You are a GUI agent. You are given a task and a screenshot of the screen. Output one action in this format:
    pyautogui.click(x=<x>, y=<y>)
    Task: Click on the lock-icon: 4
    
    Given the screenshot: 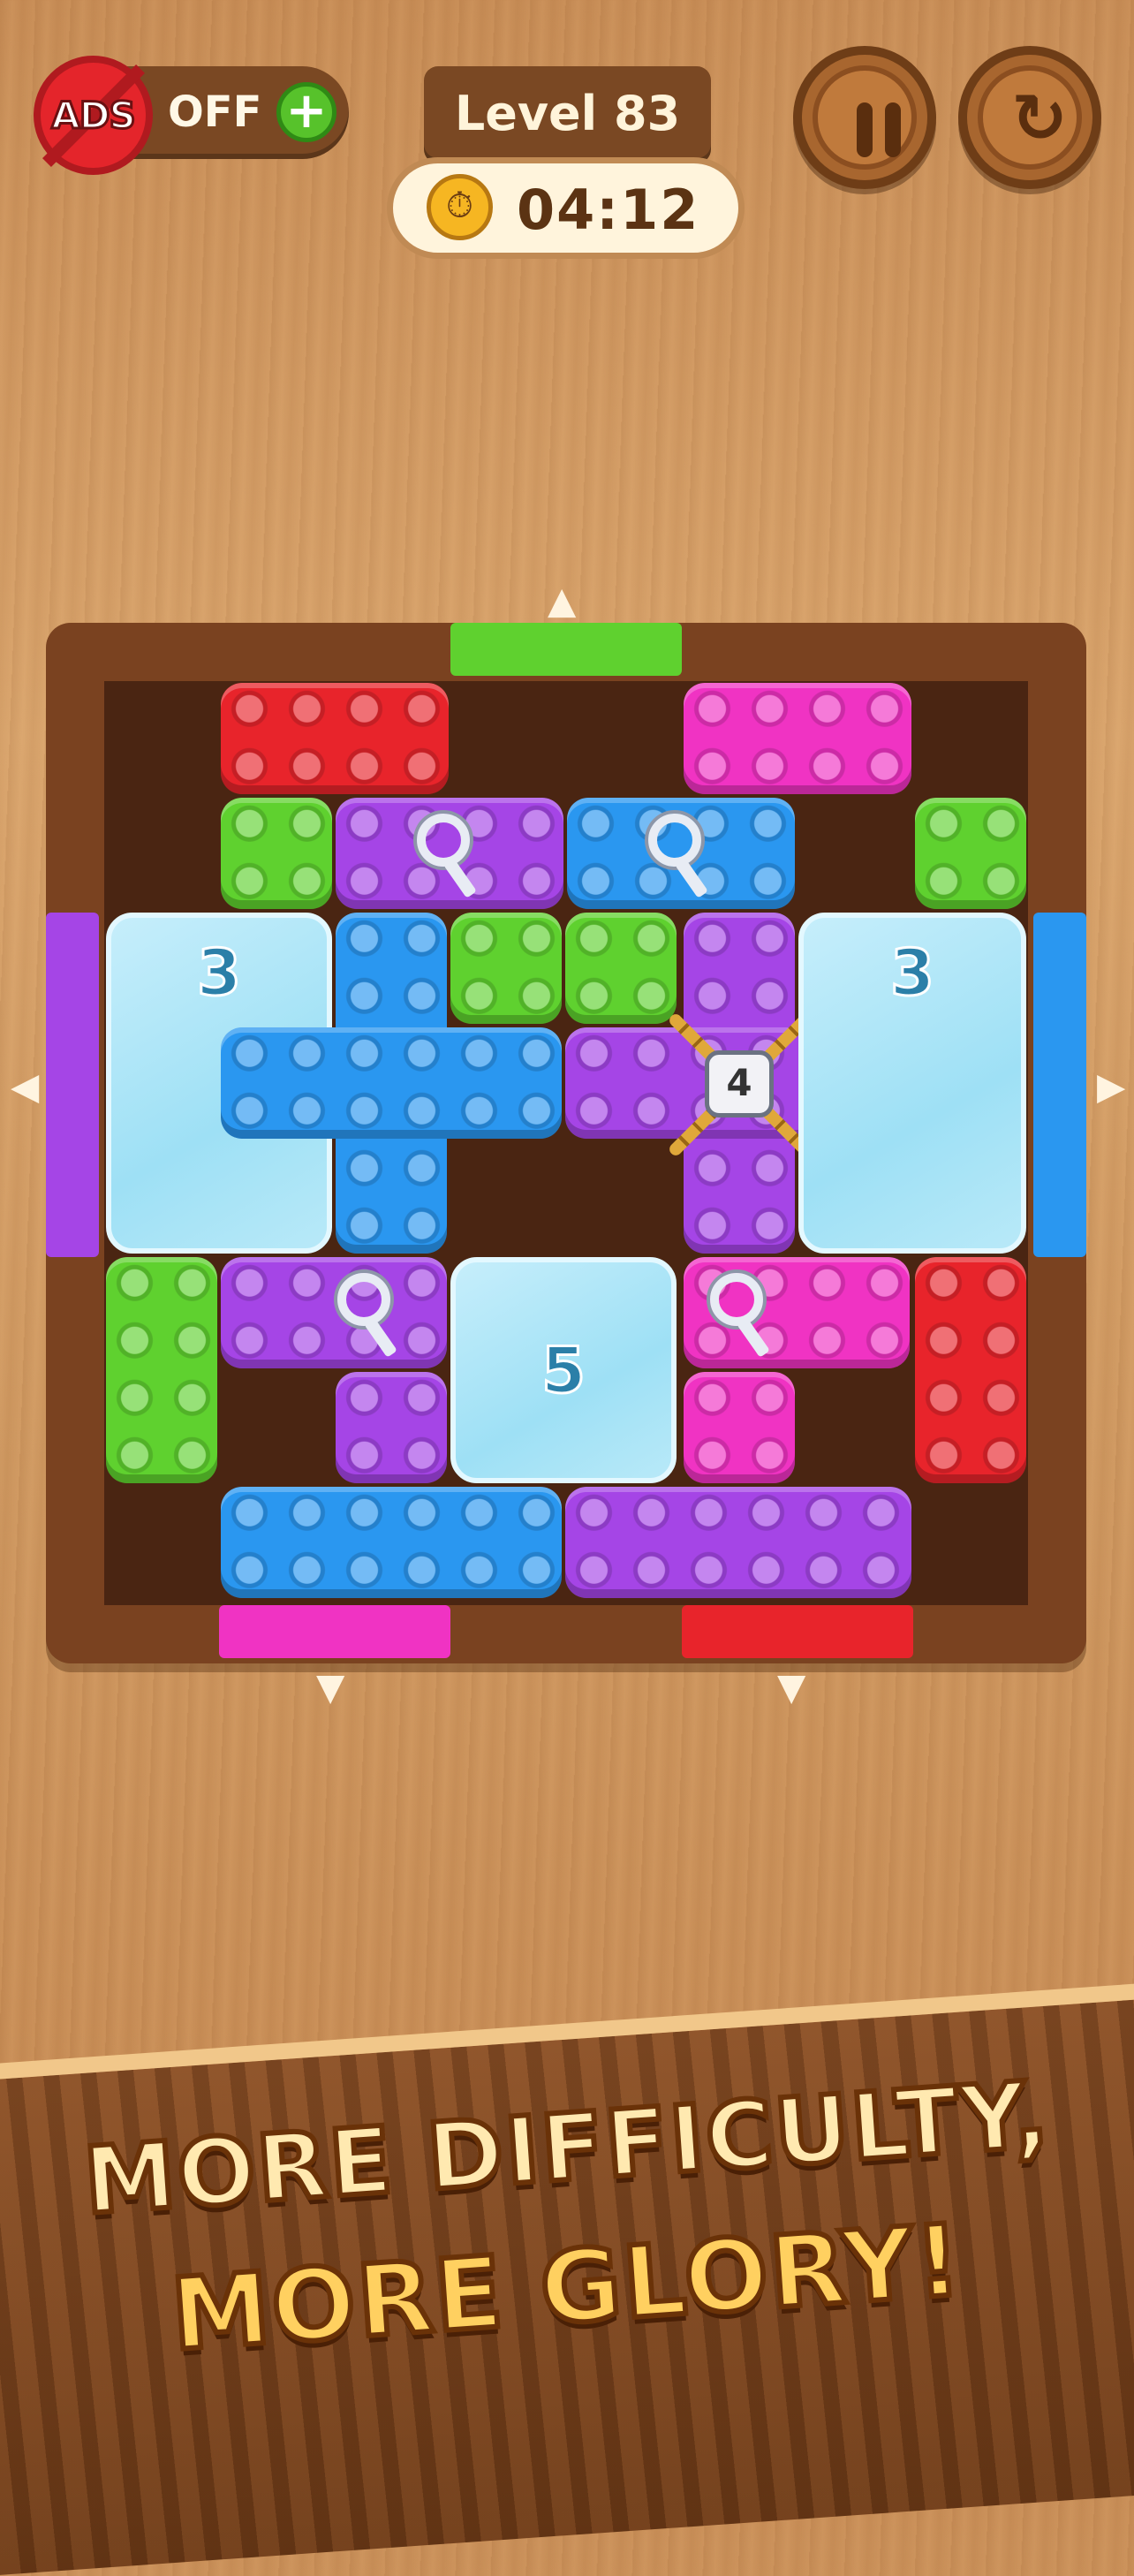 What is the action you would take?
    pyautogui.click(x=740, y=1084)
    